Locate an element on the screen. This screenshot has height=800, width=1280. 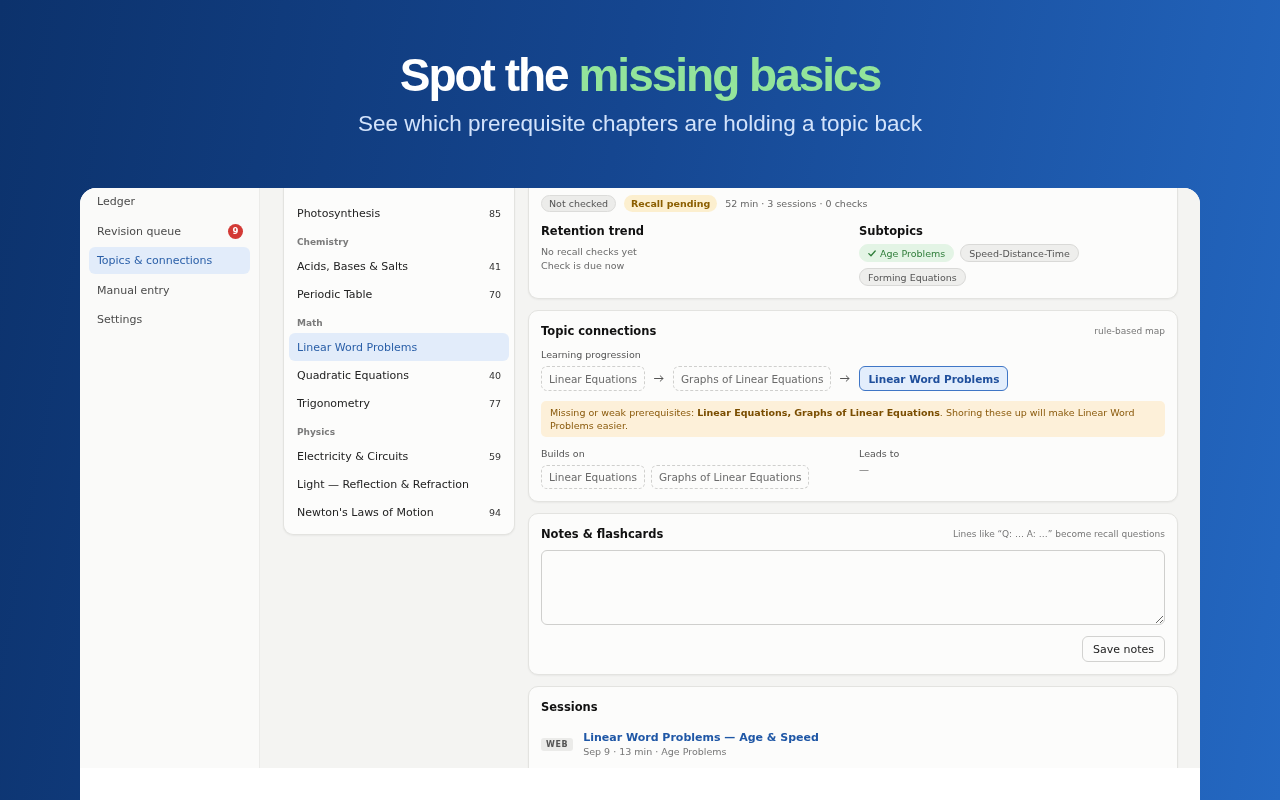
session-meta: Sep 9 · 13 min · Age Problems is located at coordinates (655, 751).